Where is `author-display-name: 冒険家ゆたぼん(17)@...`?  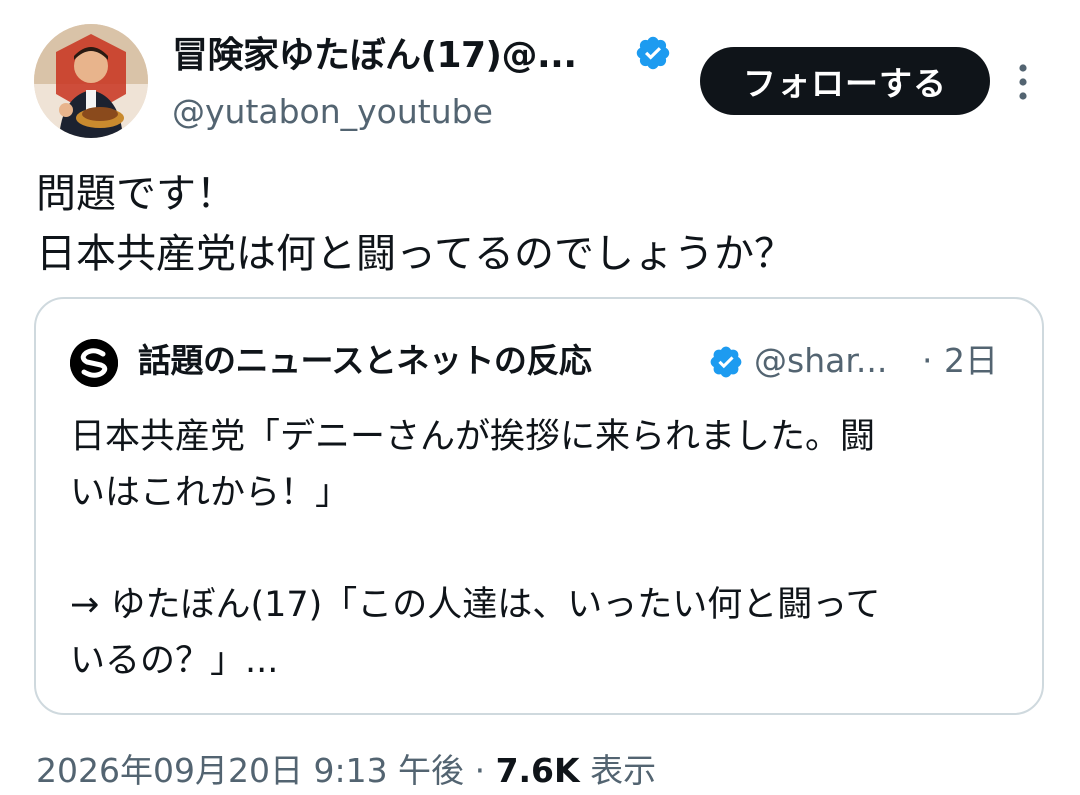 author-display-name: 冒険家ゆたぼん(17)@... is located at coordinates (374, 56).